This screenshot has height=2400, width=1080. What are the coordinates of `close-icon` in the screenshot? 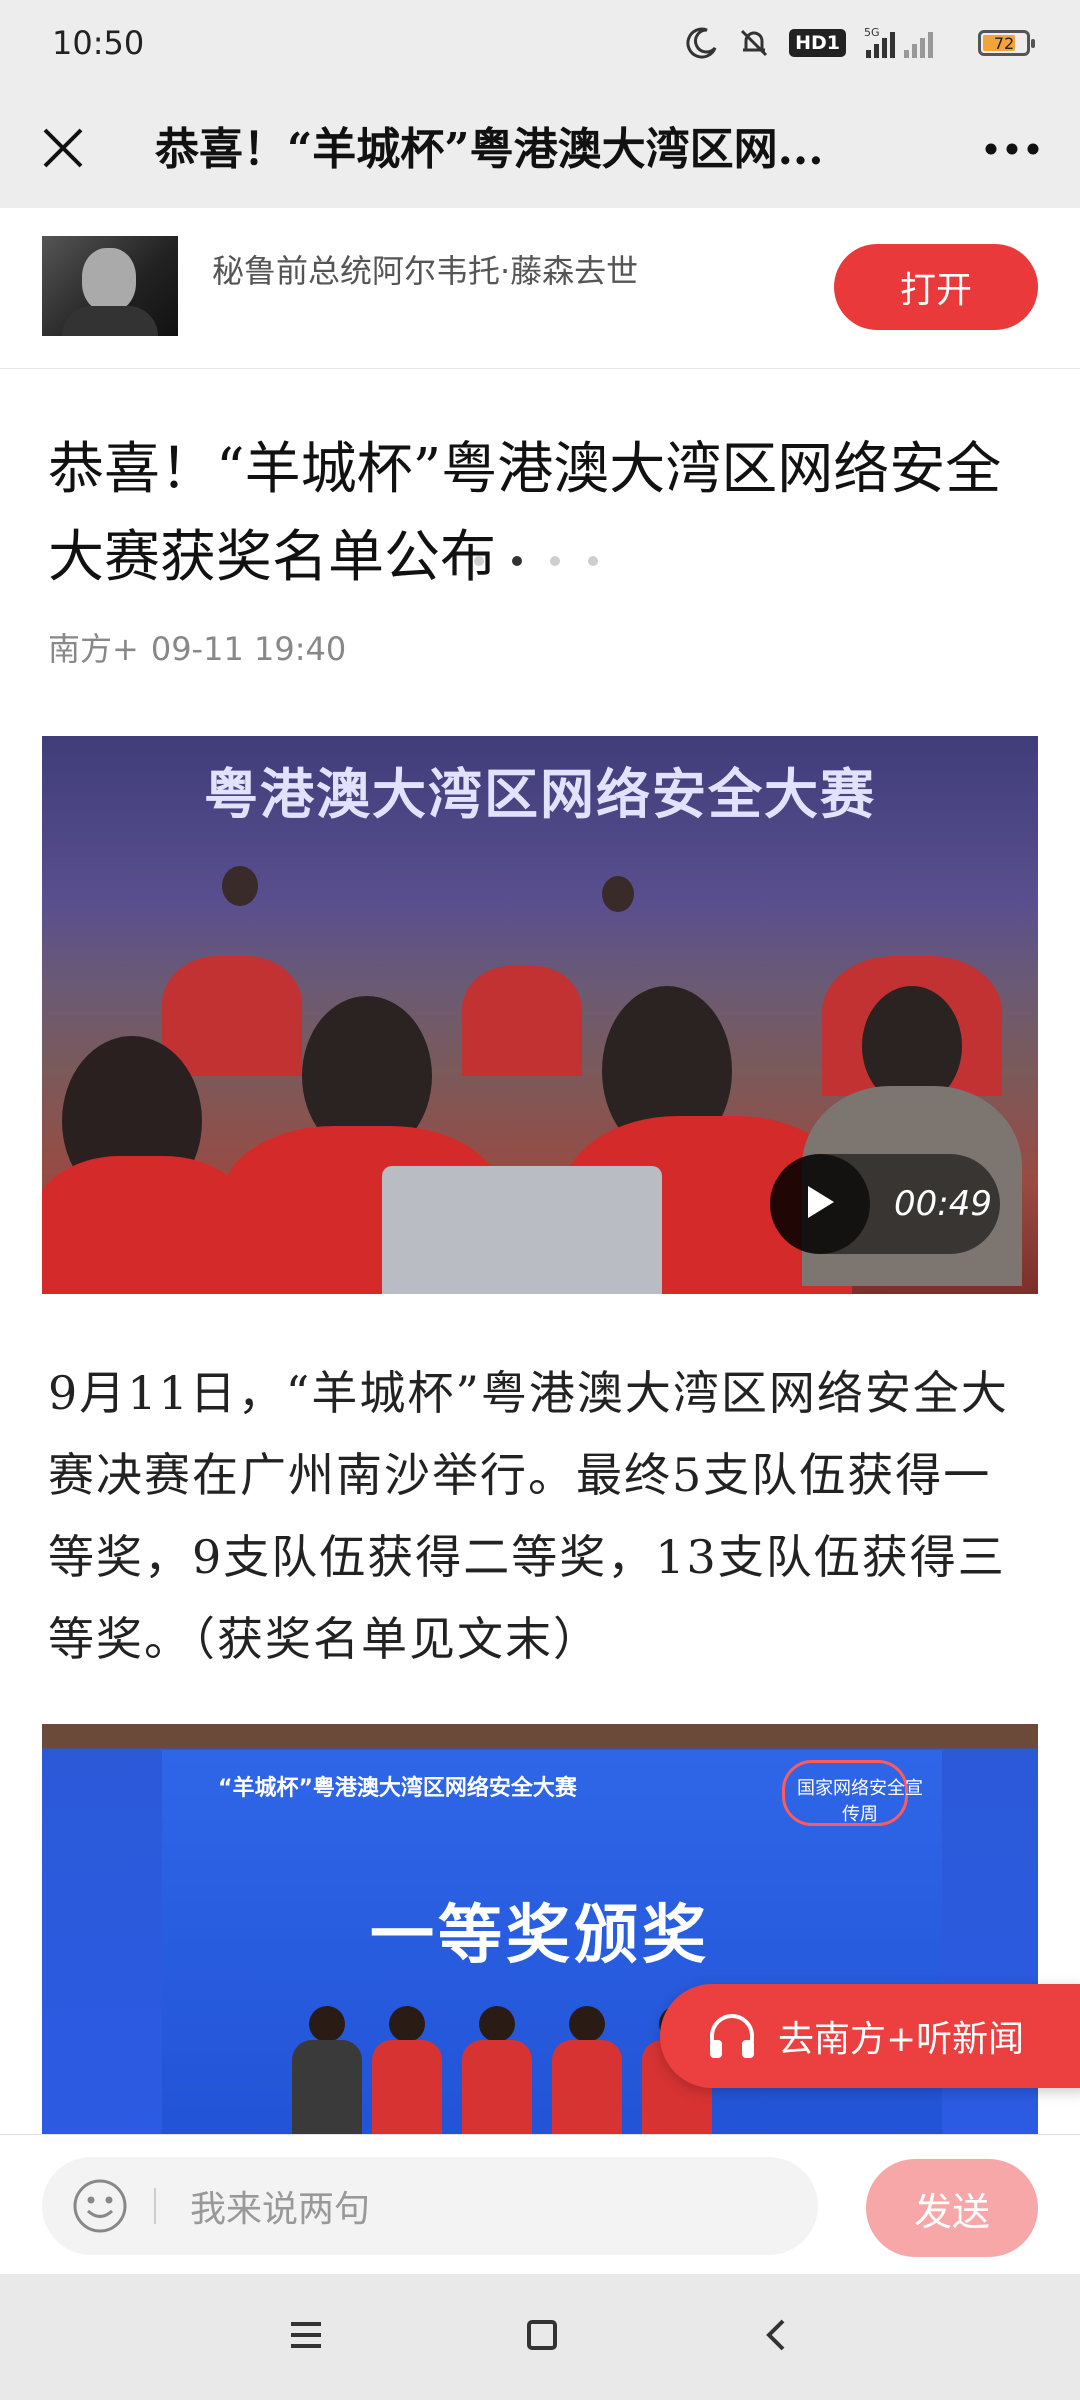 It's located at (63, 150).